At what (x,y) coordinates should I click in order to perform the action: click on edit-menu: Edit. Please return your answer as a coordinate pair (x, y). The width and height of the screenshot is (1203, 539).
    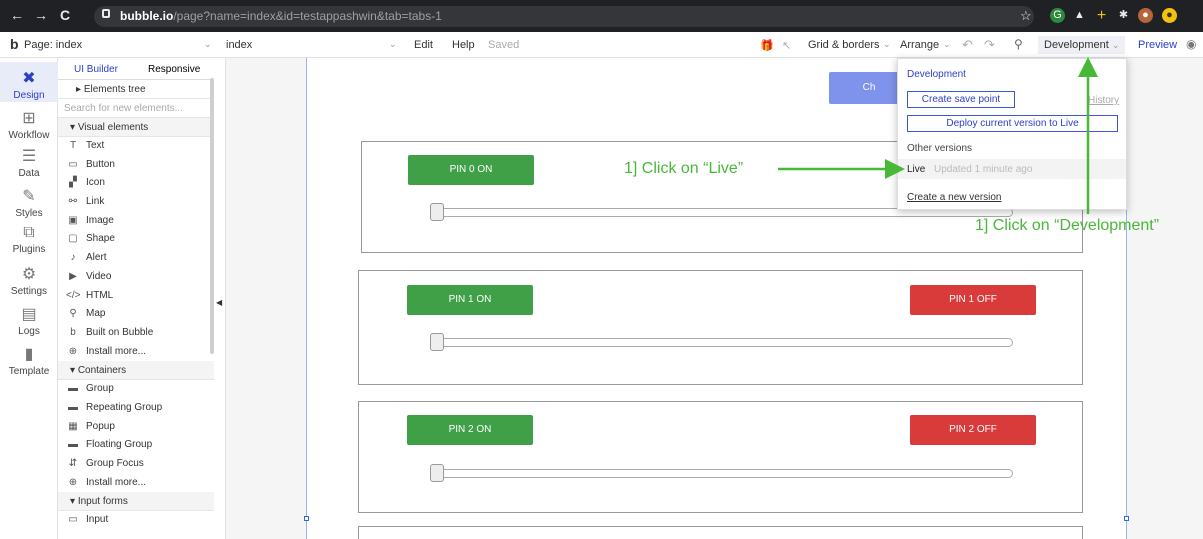
    Looking at the image, I should click on (423, 45).